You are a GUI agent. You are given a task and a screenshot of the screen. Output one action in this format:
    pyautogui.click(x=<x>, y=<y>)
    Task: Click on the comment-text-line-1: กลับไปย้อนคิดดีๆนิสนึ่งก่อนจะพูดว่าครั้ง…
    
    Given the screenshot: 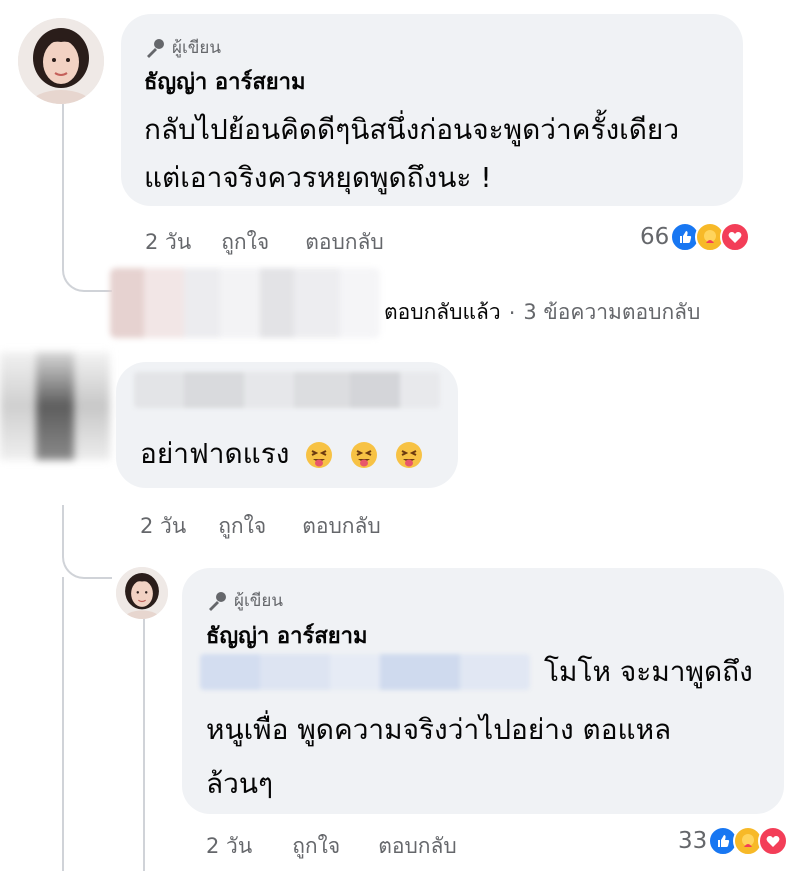 What is the action you would take?
    pyautogui.click(x=412, y=129)
    